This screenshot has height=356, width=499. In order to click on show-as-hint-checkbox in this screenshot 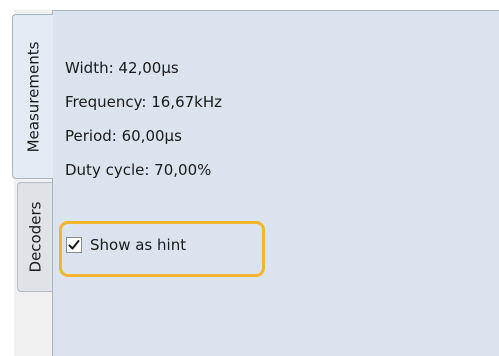, I will do `click(74, 245)`.